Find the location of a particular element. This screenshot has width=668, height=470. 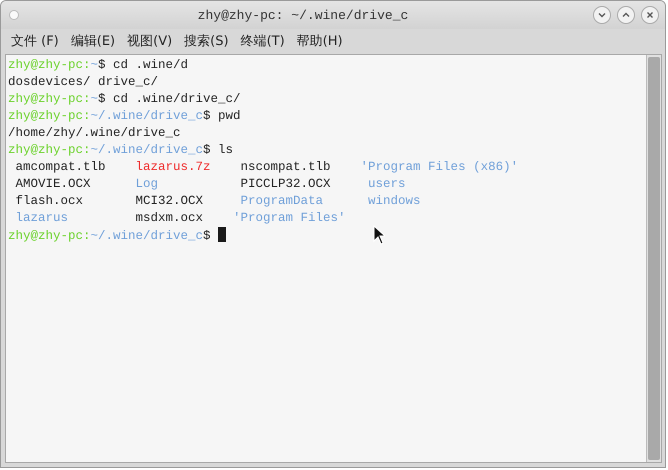

file-name: AMOVIE.OCX is located at coordinates (54, 184).